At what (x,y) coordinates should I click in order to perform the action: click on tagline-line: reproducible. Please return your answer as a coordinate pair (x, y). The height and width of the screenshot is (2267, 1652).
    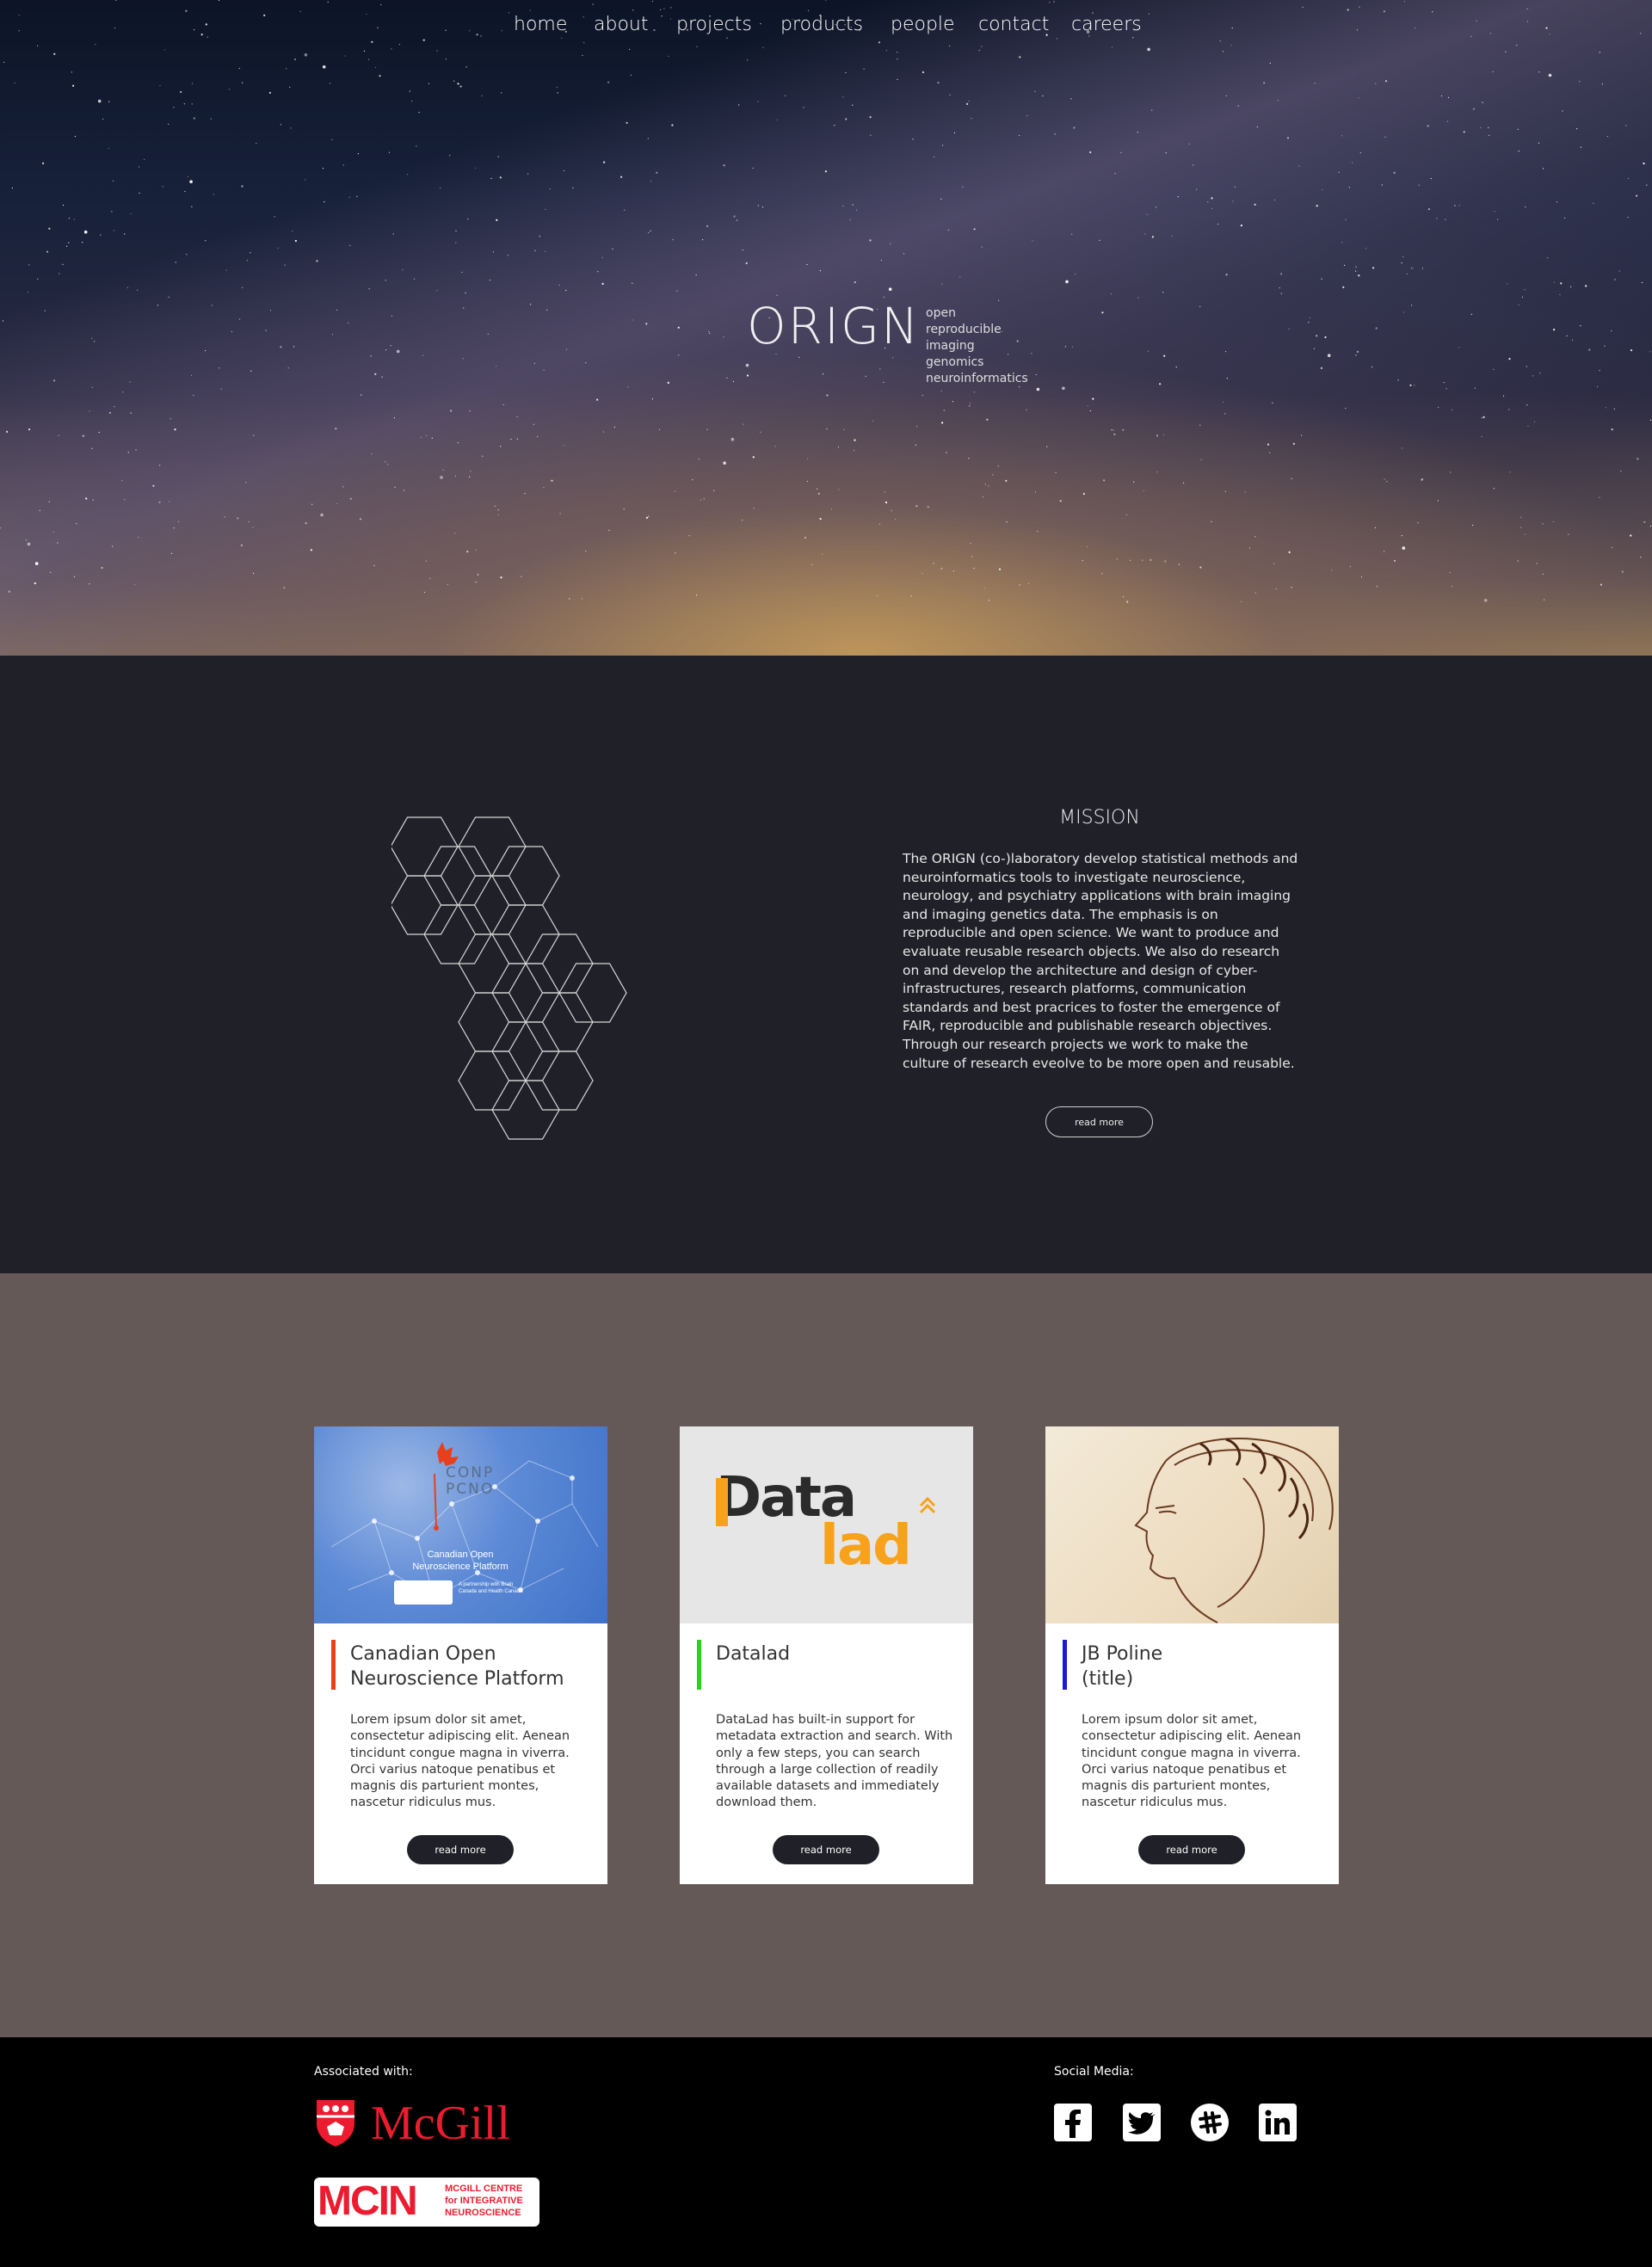
    Looking at the image, I should click on (964, 329).